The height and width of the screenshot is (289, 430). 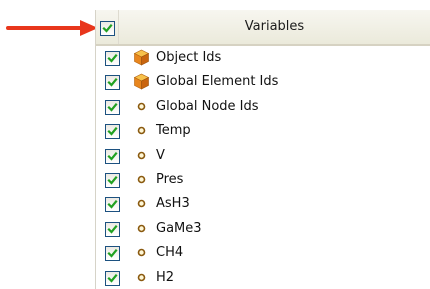 I want to click on variable-label: GaMe3, so click(x=179, y=228).